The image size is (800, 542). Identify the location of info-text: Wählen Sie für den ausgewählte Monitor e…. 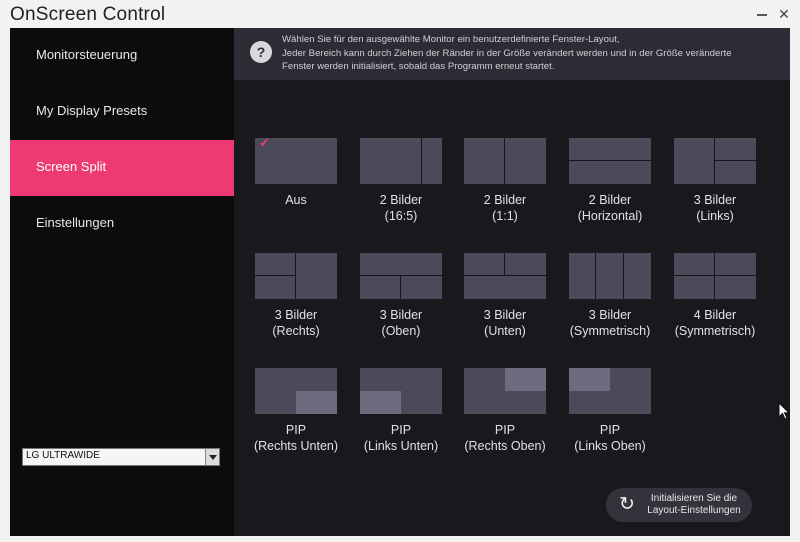
(532, 53).